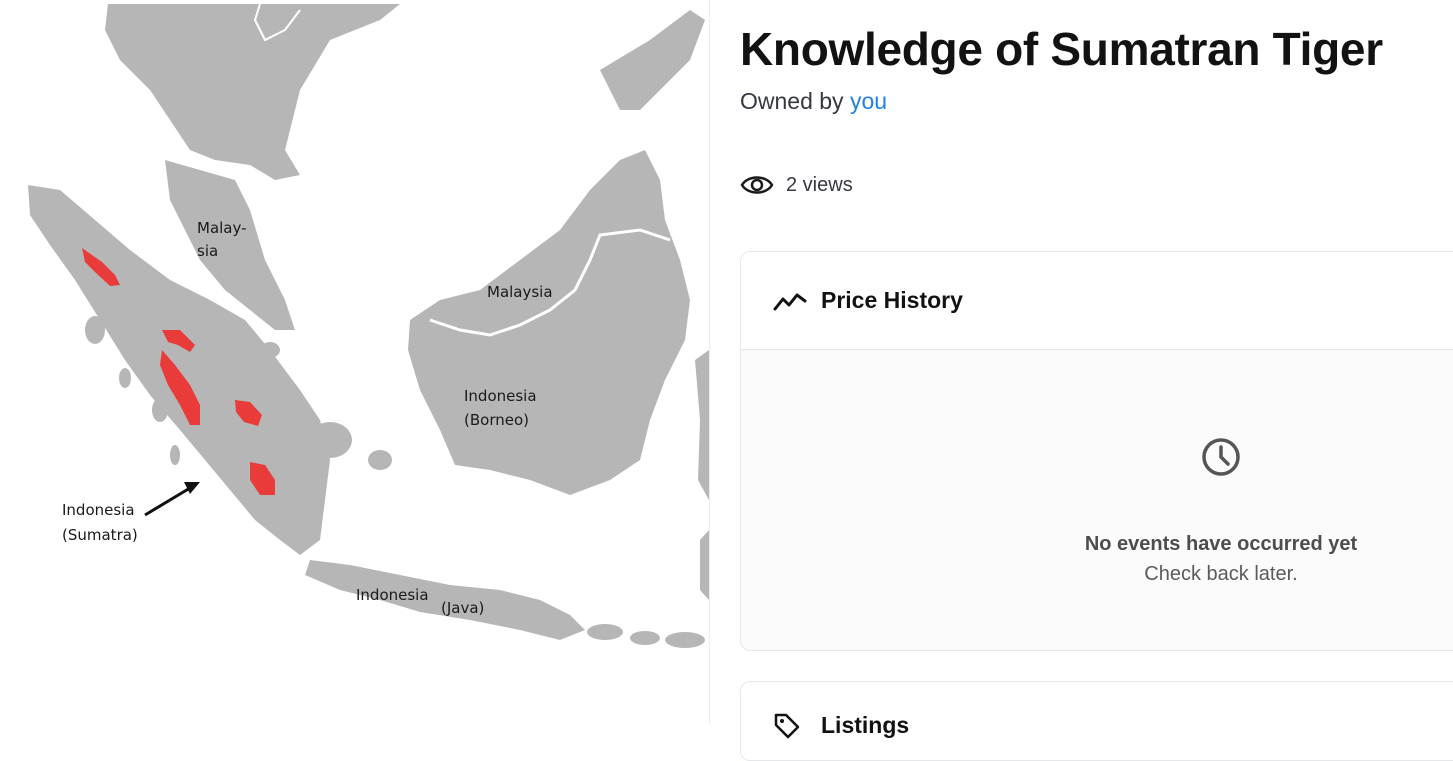 Image resolution: width=1453 pixels, height=761 pixels. Describe the element at coordinates (1097, 301) in the screenshot. I see `price-history-header: Price History` at that location.